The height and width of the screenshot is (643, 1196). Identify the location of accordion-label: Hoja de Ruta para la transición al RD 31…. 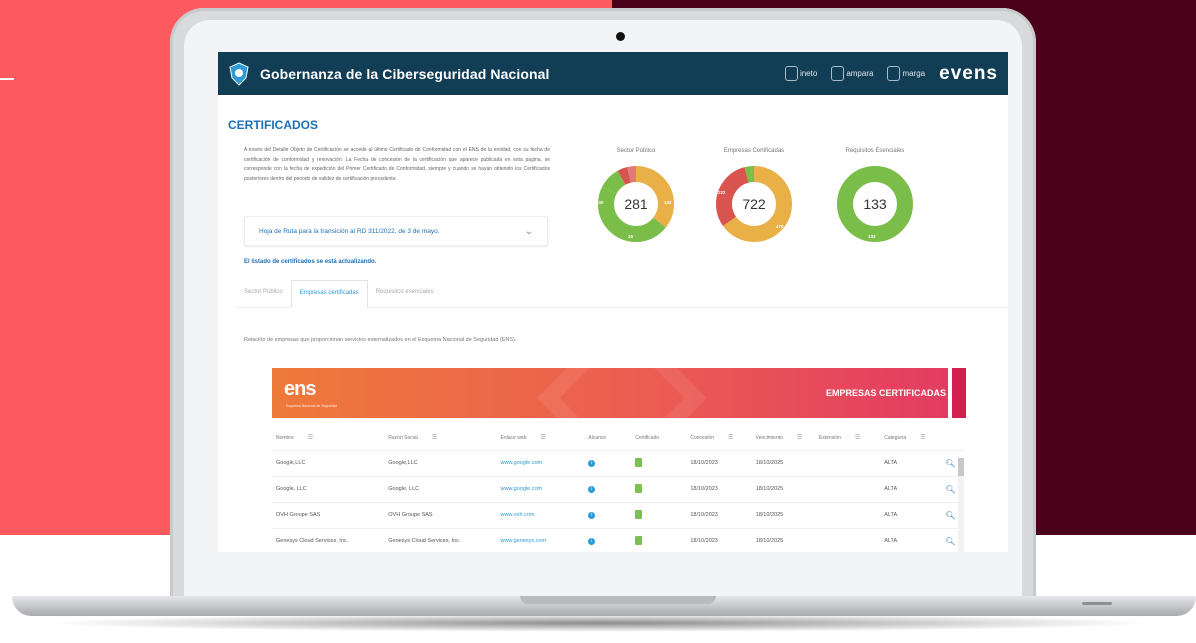
(349, 231).